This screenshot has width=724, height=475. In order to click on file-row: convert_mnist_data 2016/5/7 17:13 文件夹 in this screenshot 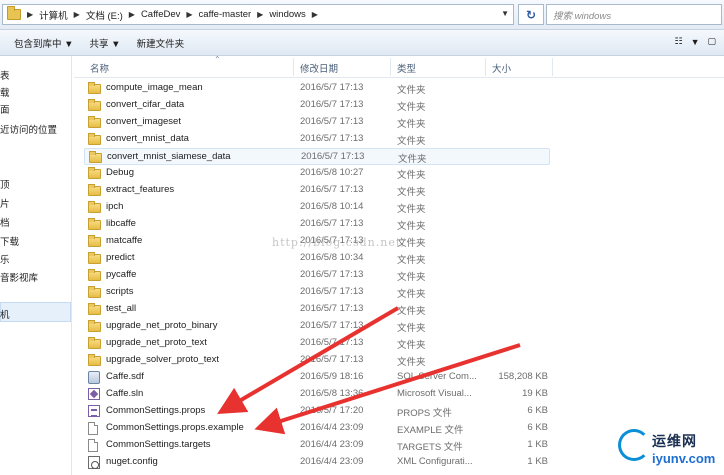, I will do `click(317, 139)`.